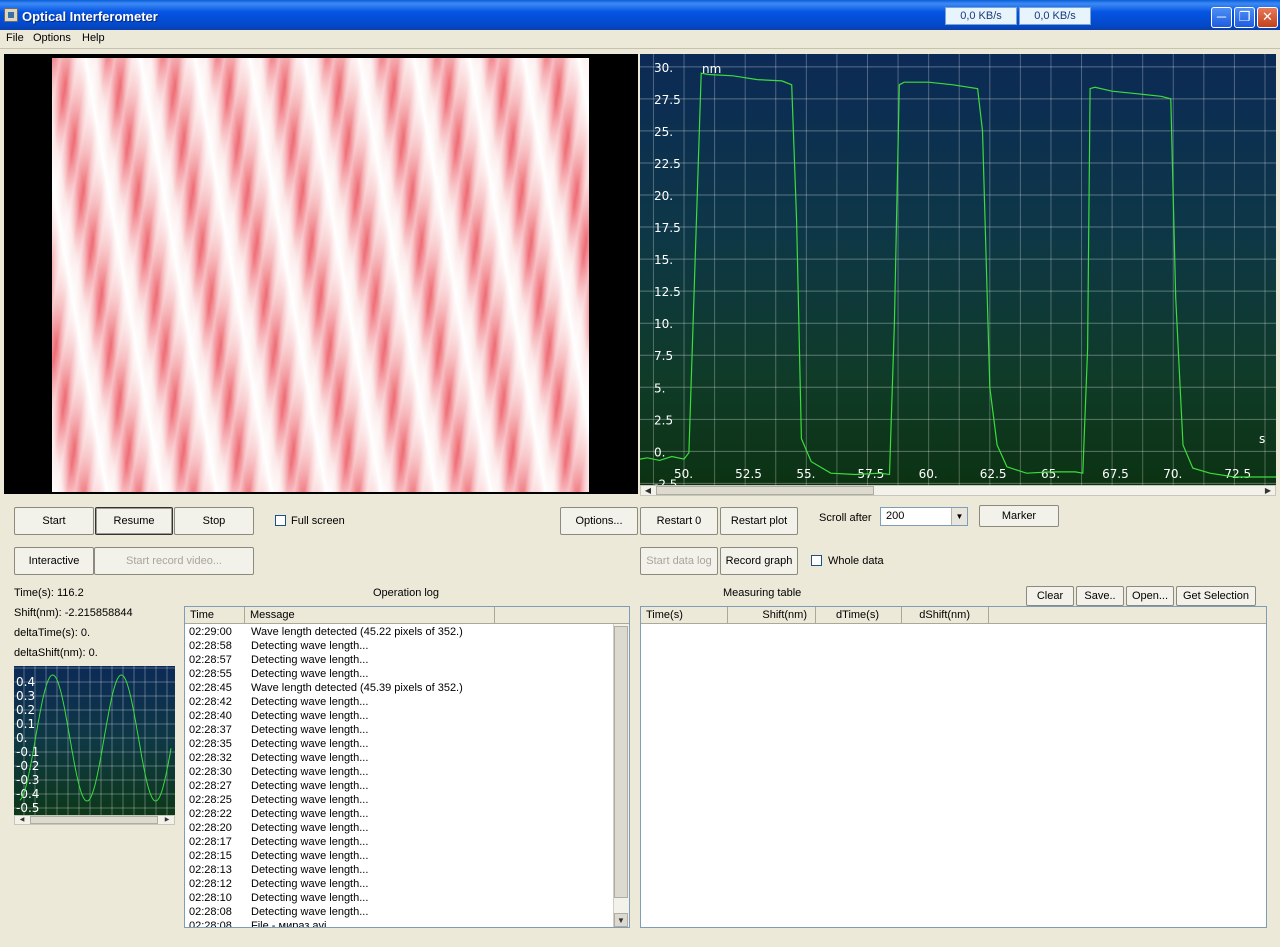 The image size is (1280, 947). I want to click on mini-scroll-right-icon: ▶, so click(167, 820).